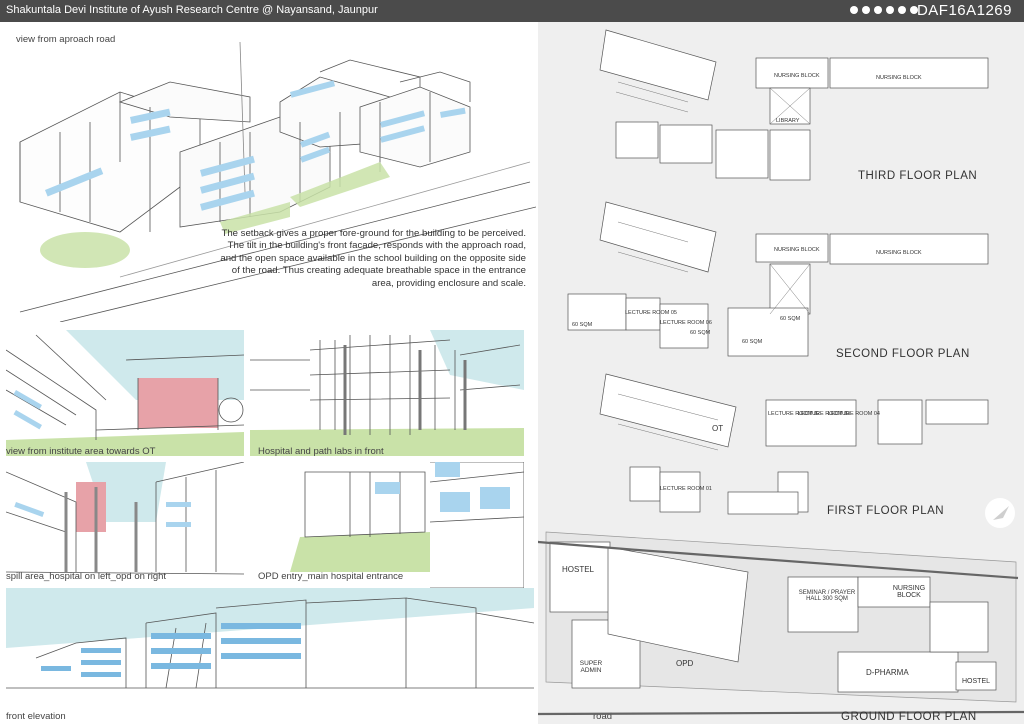 The height and width of the screenshot is (724, 1024). Describe the element at coordinates (964, 10) in the screenshot. I see `sheet-code: DAF16A1269` at that location.